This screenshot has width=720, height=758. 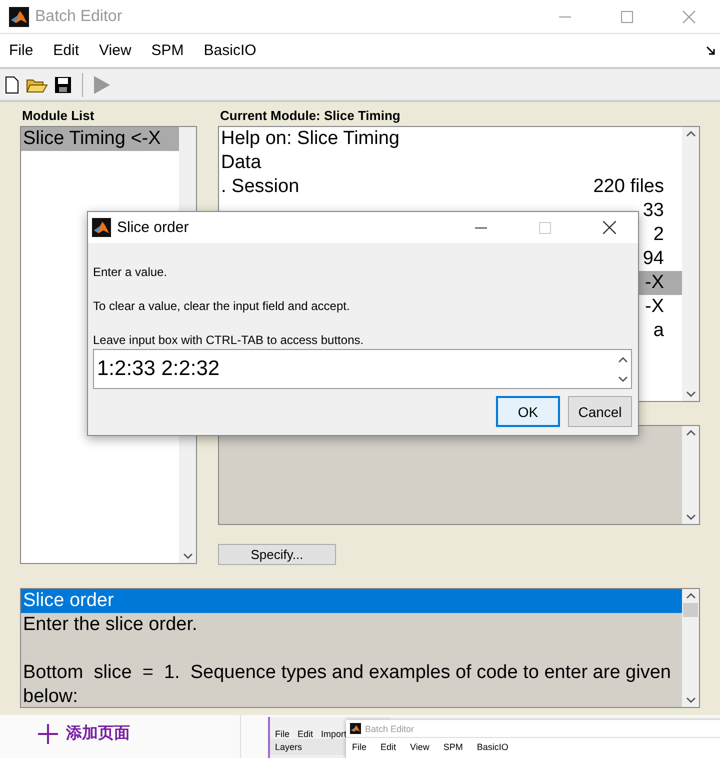 What do you see at coordinates (98, 733) in the screenshot?
I see `add-page-link: 添加页面` at bounding box center [98, 733].